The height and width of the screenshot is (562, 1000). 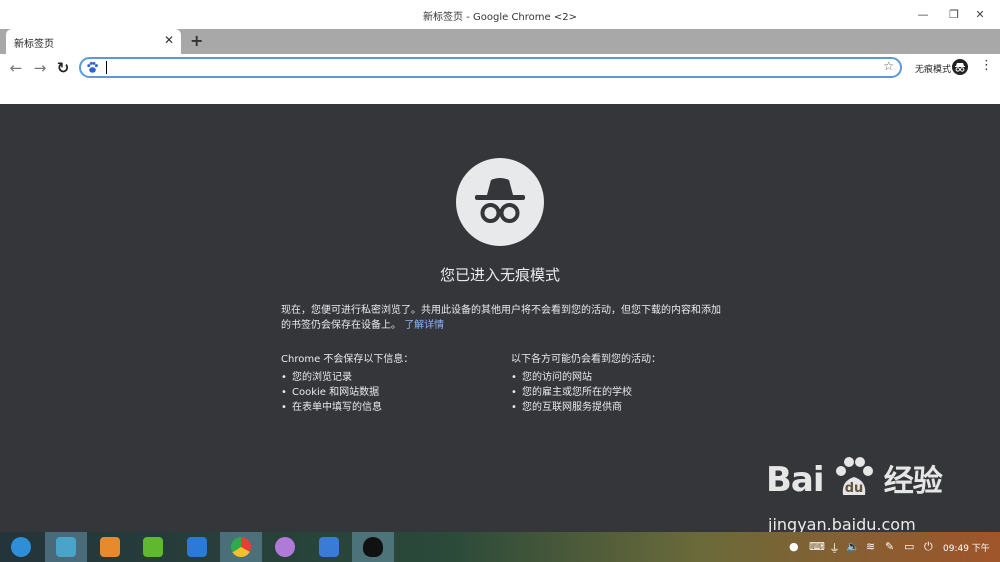 What do you see at coordinates (490, 67) in the screenshot?
I see `address-bar: ☆` at bounding box center [490, 67].